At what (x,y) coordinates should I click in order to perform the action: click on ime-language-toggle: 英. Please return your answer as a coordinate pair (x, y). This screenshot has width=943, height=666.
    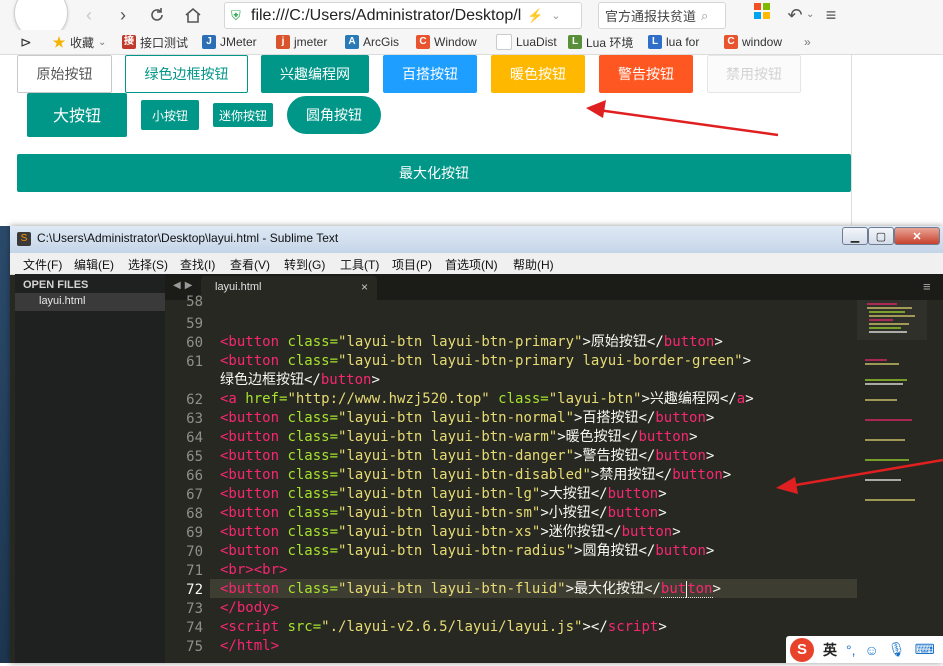
    Looking at the image, I should click on (830, 650).